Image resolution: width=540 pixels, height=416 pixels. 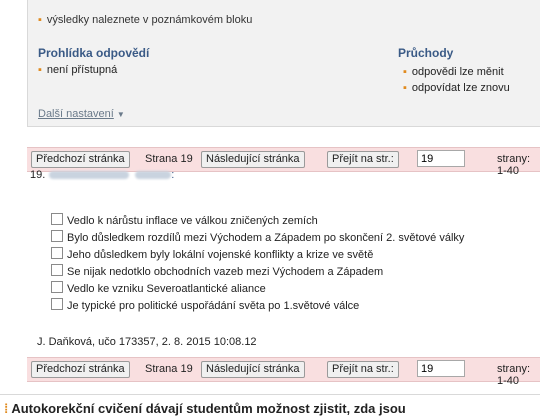 I want to click on answer-option: Vedlo ke vzniku Severoatlantické aliance, so click(x=257, y=288).